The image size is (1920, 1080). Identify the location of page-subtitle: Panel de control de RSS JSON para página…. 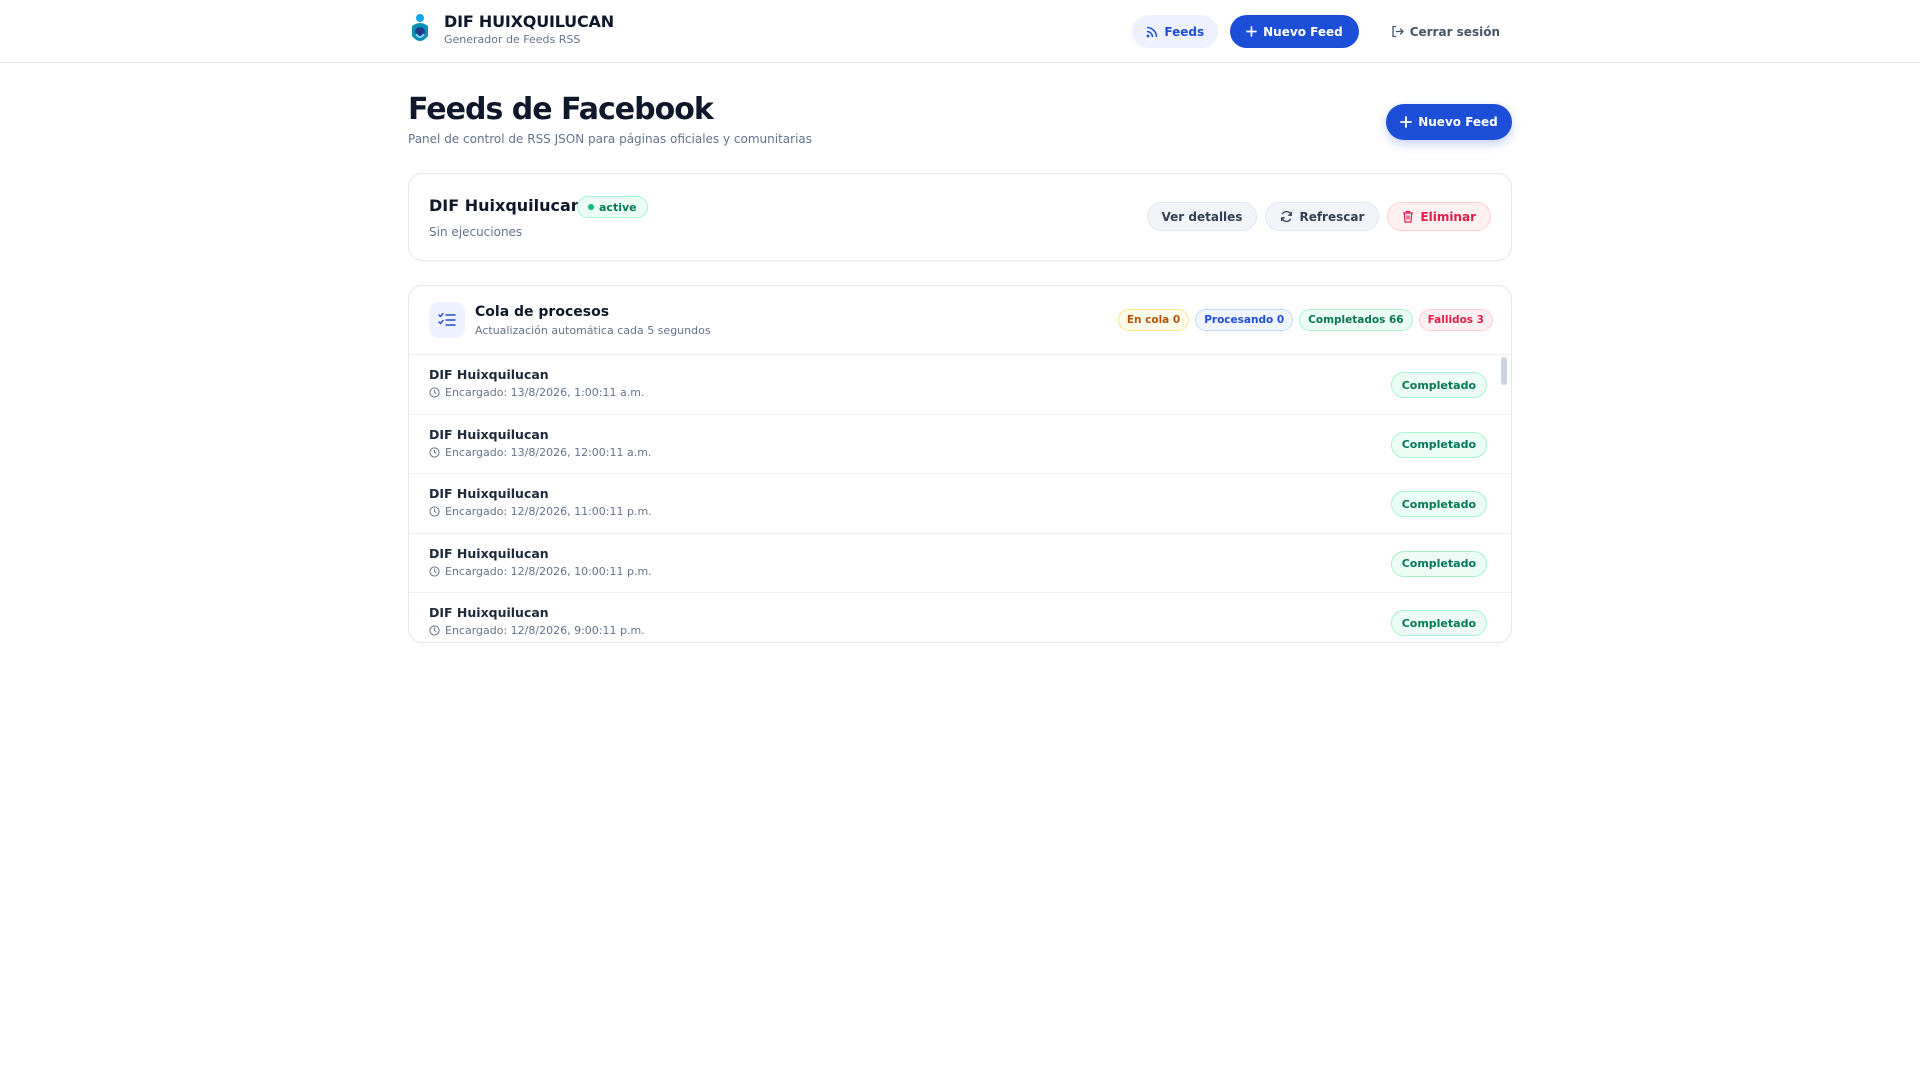
(610, 139).